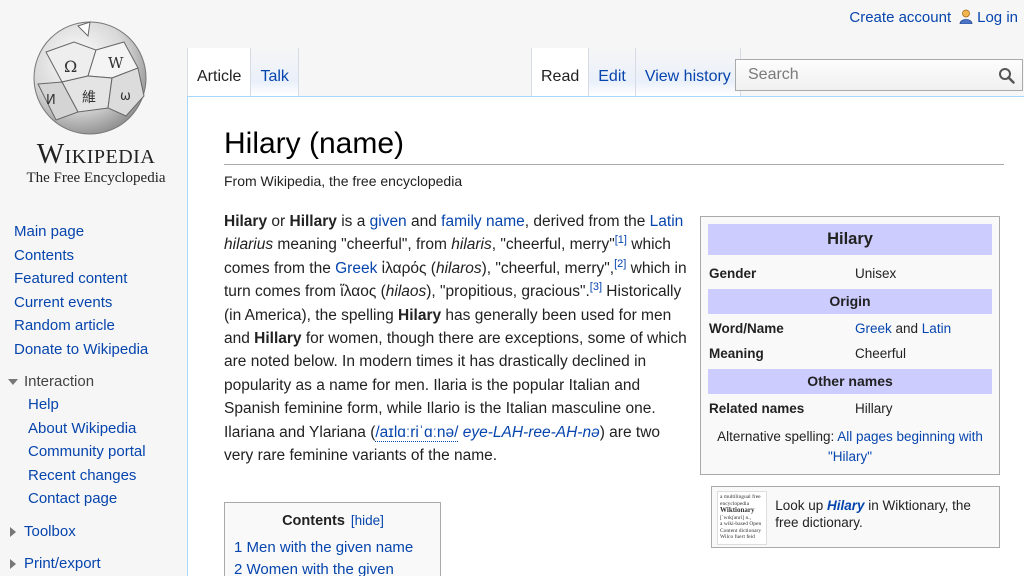 Image resolution: width=1024 pixels, height=576 pixels. I want to click on tab-edit: Edit, so click(611, 72).